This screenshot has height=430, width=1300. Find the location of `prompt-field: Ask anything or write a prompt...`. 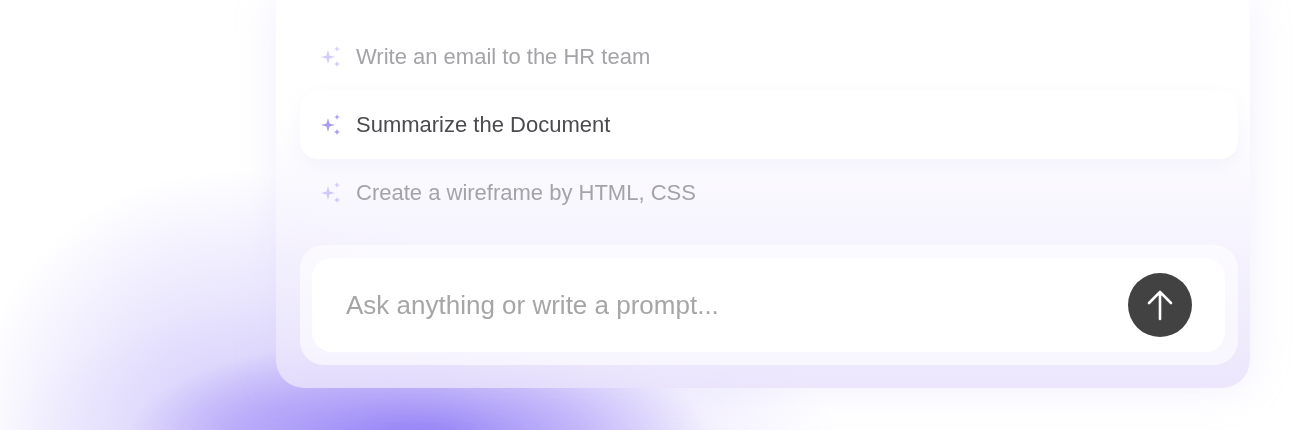

prompt-field: Ask anything or write a prompt... is located at coordinates (736, 305).